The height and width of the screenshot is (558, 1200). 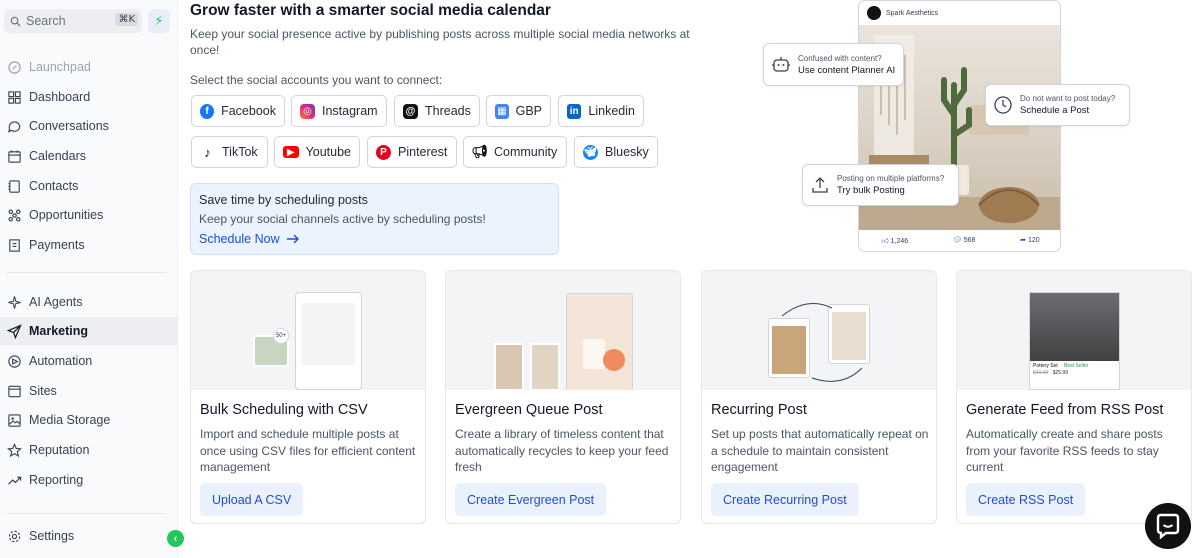 I want to click on create-evergreen-post-button: Create Evergreen Post, so click(x=531, y=499).